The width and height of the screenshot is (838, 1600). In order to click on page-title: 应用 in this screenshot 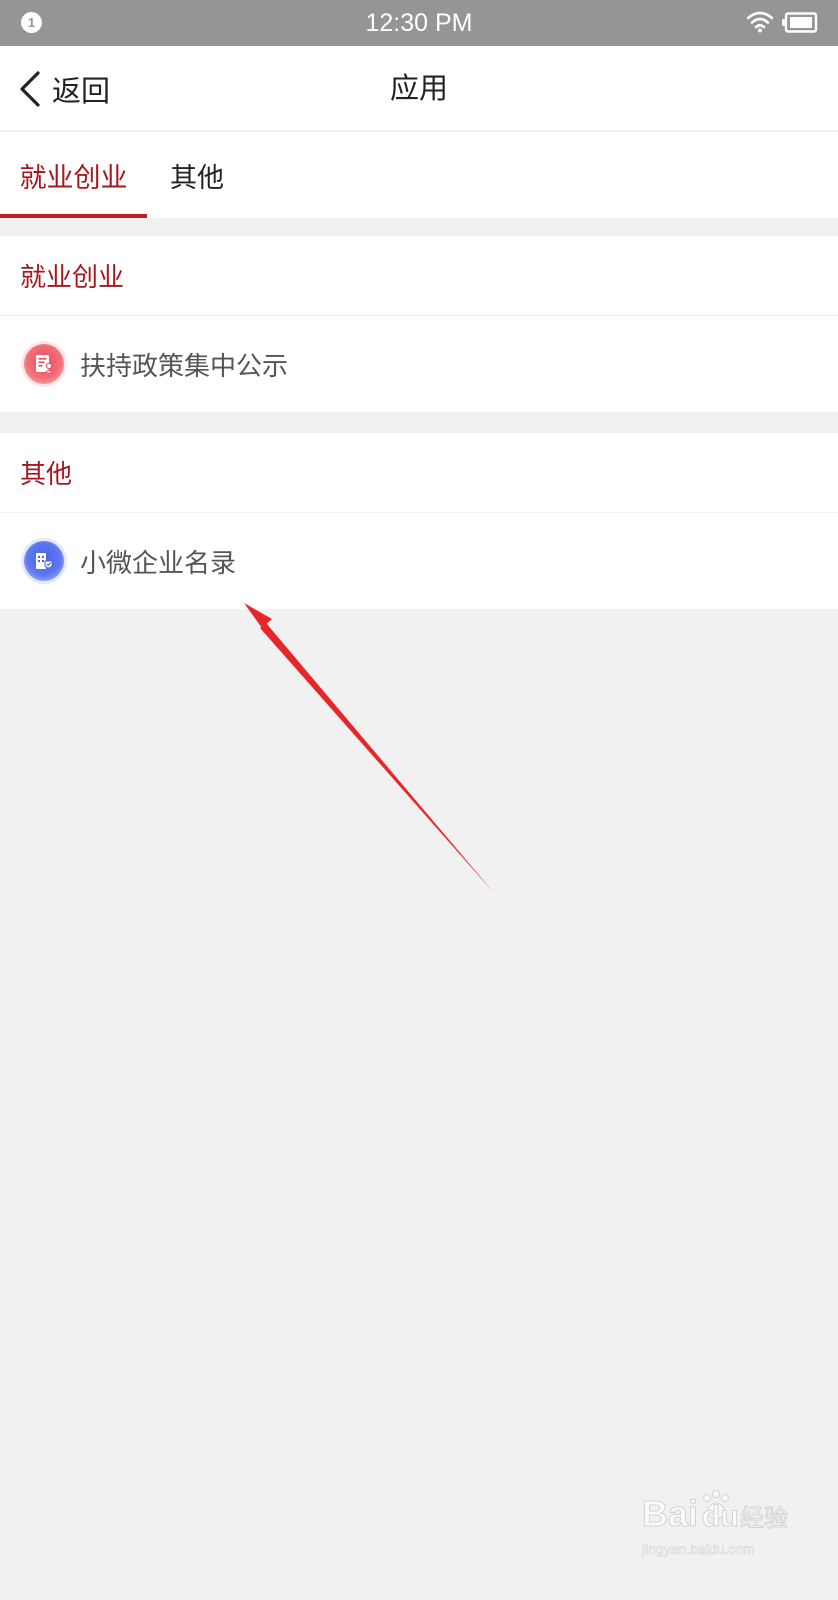, I will do `click(418, 88)`.